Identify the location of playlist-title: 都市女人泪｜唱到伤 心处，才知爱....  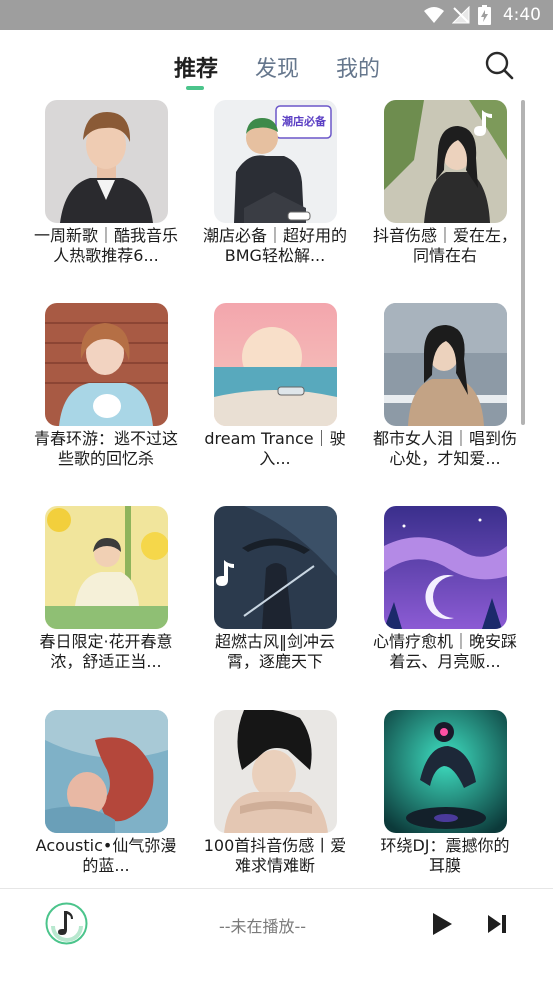
(444, 448).